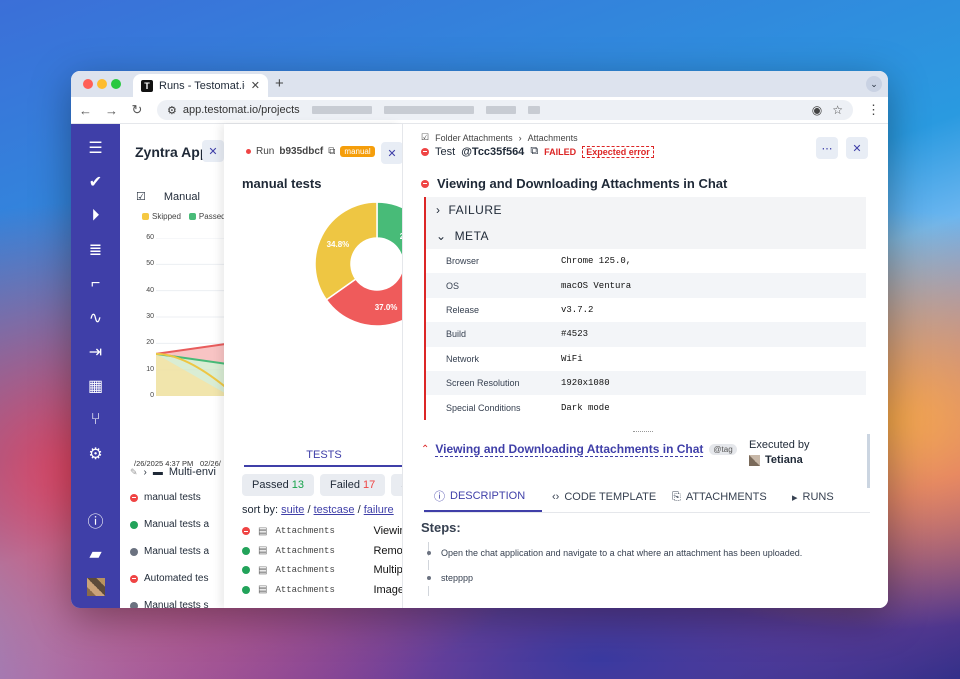 The width and height of the screenshot is (960, 679). Describe the element at coordinates (255, 85) in the screenshot. I see `close-tab-icon: ✕` at that location.